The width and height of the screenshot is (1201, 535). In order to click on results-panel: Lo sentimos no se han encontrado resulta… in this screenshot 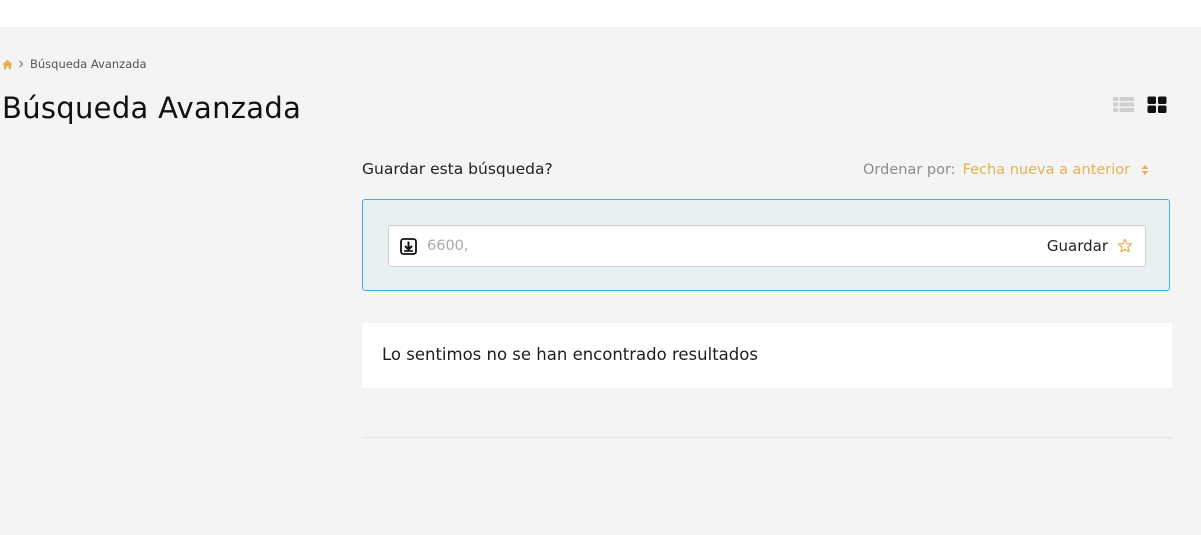, I will do `click(767, 355)`.